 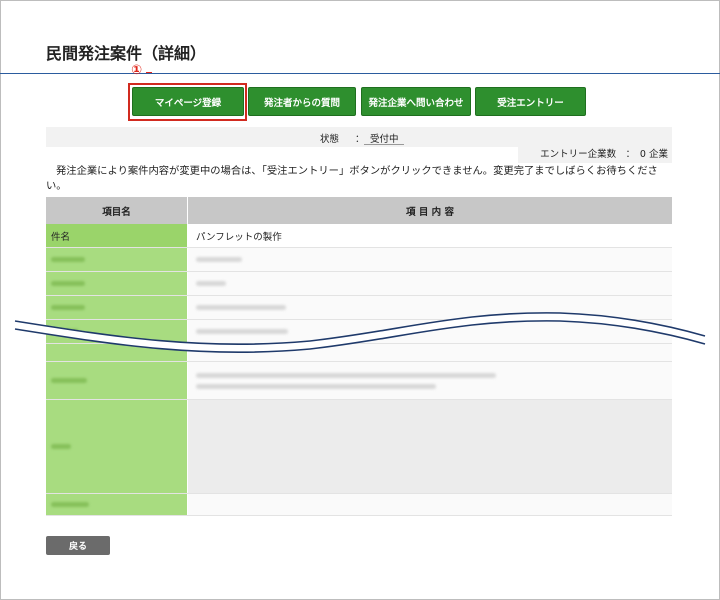 I want to click on status-underline, so click(x=384, y=144).